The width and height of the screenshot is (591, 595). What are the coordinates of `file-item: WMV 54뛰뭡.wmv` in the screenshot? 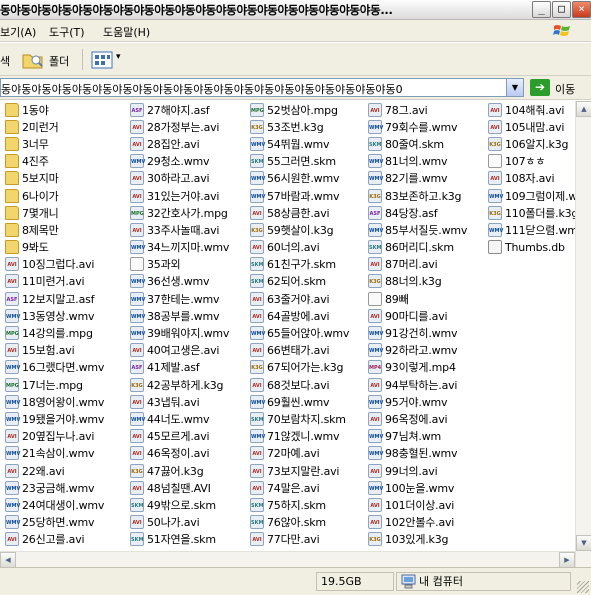 It's located at (308, 143).